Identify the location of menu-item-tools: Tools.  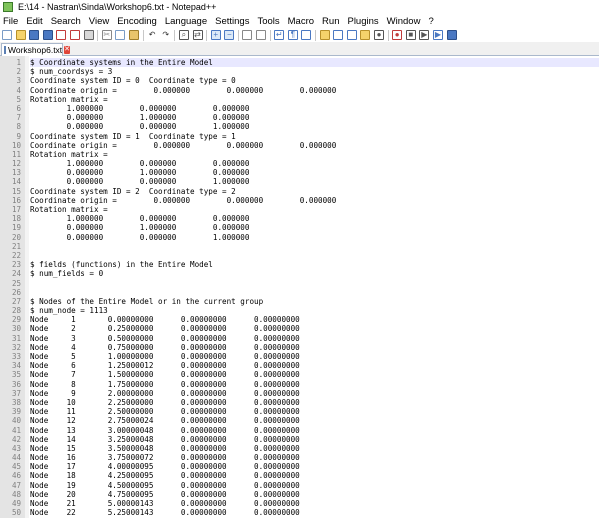
(268, 21).